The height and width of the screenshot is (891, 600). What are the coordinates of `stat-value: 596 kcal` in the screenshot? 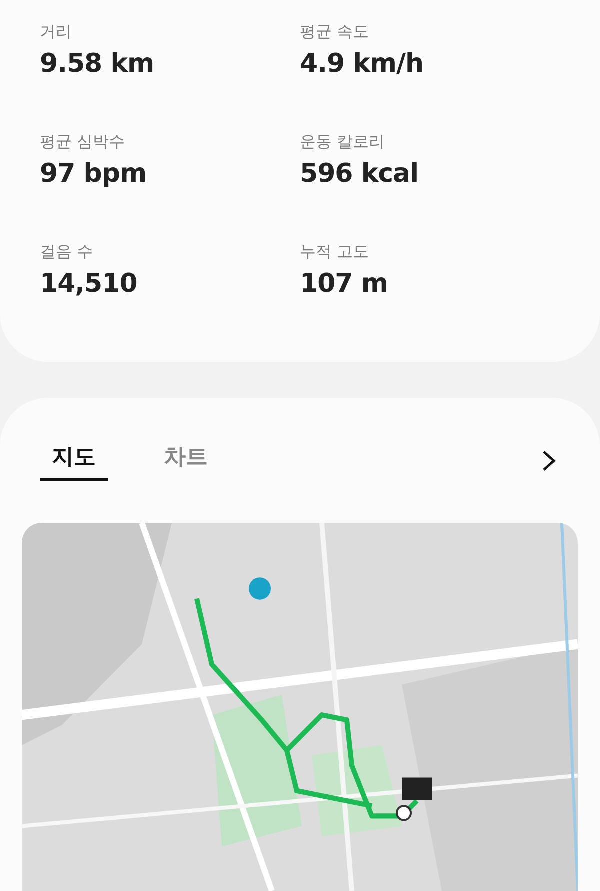 It's located at (360, 174).